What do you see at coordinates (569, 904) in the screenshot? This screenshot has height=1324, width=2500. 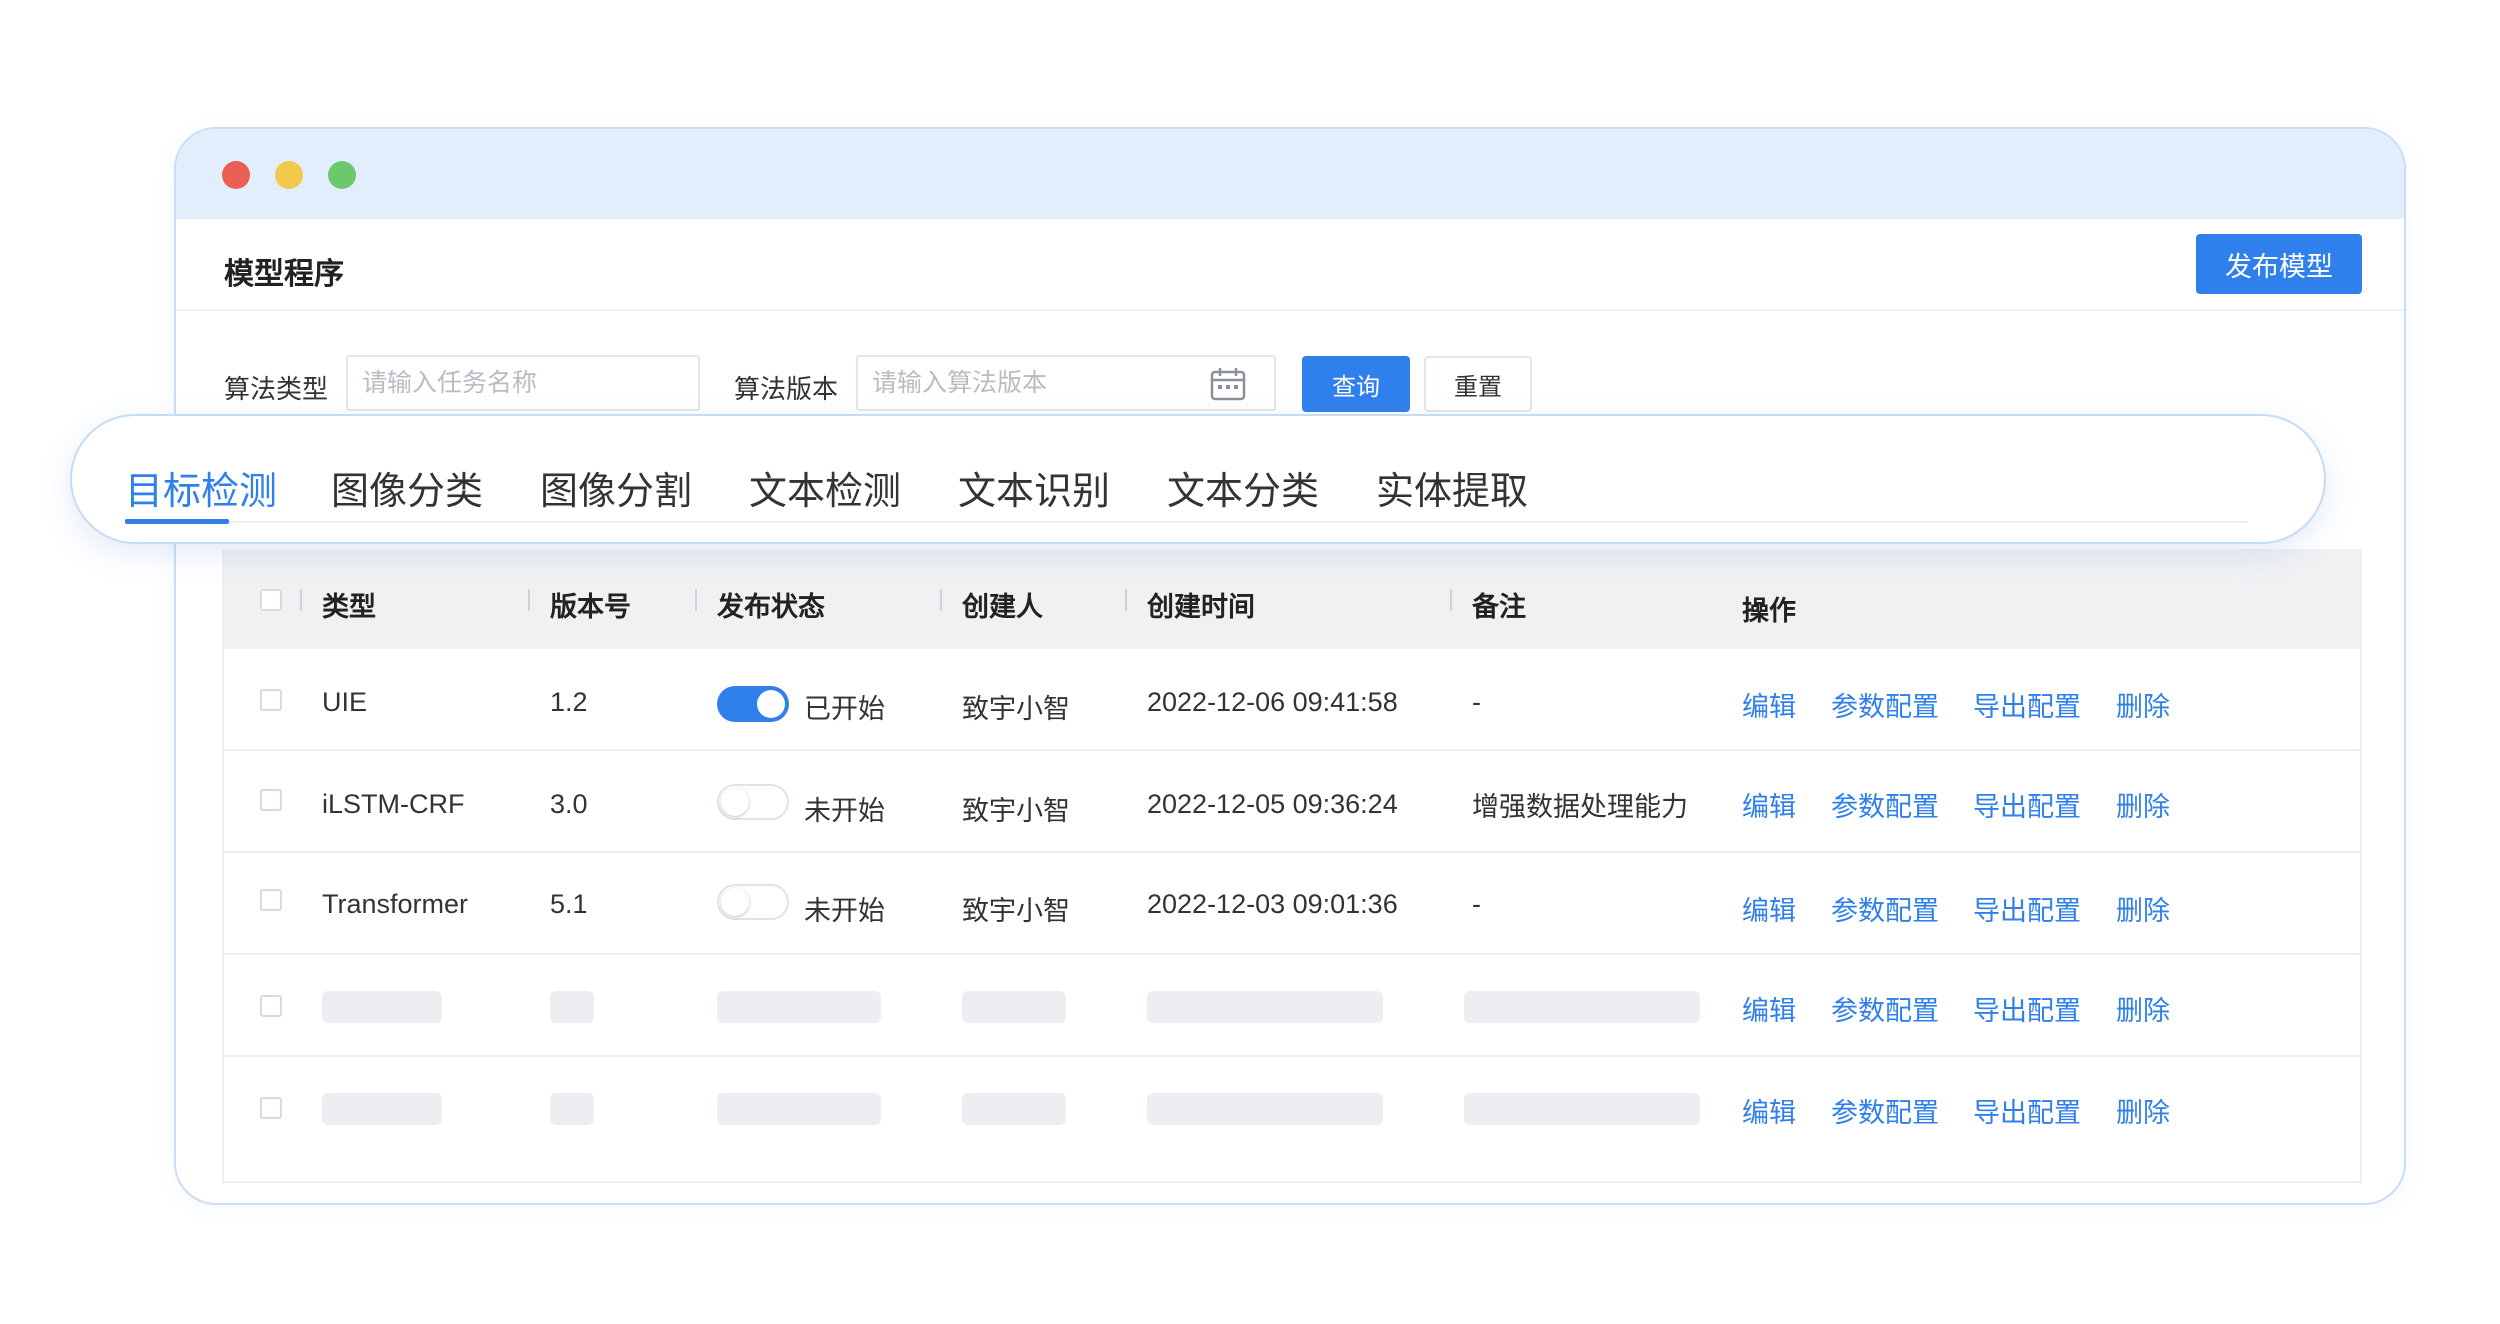 I see `cell-version: 5.1` at bounding box center [569, 904].